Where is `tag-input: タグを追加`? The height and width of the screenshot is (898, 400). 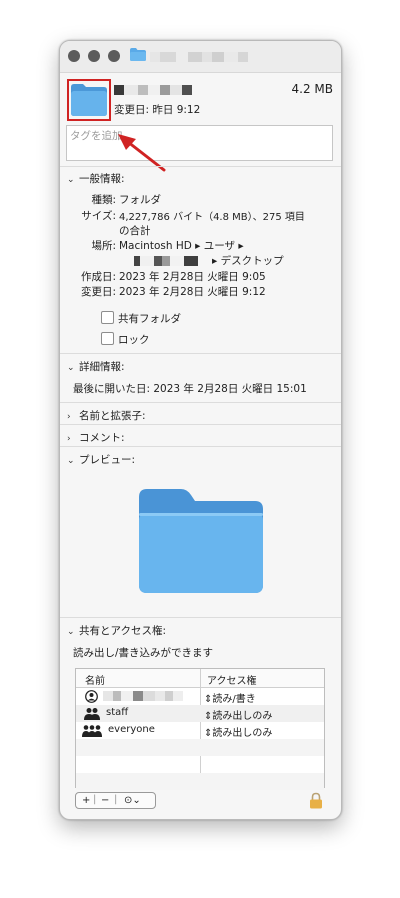
tag-input: タグを追加 is located at coordinates (199, 143).